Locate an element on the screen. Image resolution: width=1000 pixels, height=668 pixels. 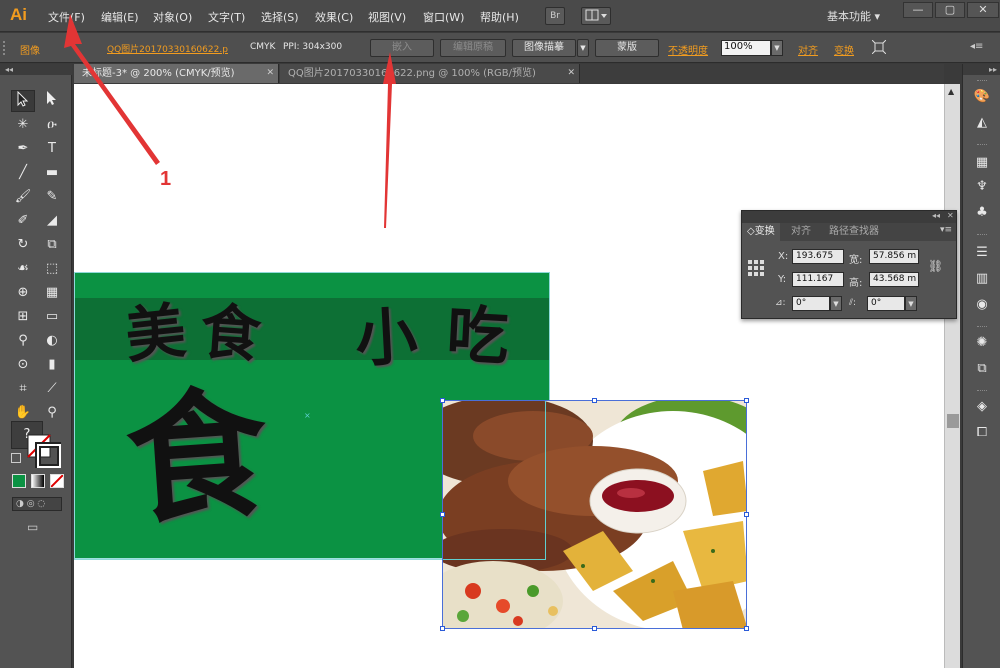
opacity-input: 100% is located at coordinates (746, 48).